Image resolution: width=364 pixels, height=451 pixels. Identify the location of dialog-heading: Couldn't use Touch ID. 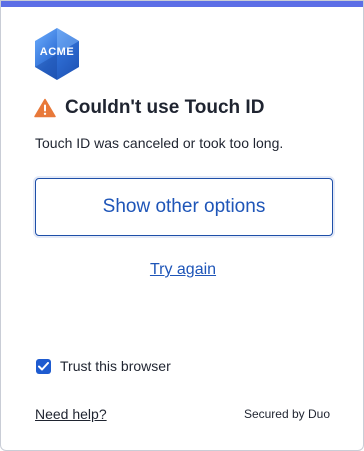
(149, 108).